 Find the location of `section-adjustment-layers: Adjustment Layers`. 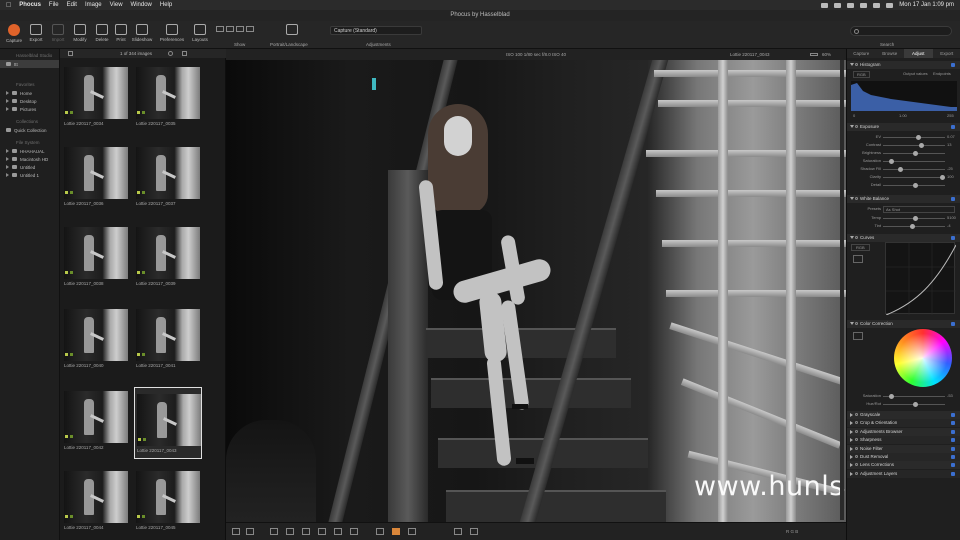

section-adjustment-layers: Adjustment Layers is located at coordinates (903, 473).